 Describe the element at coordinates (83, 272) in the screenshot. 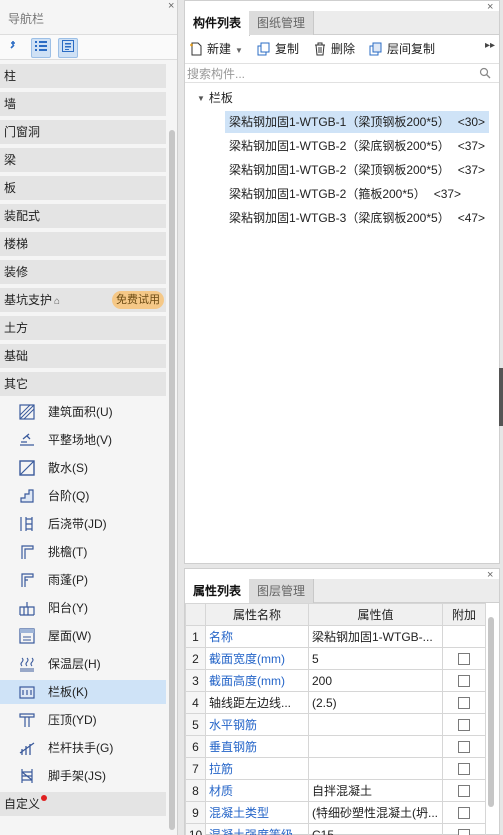

I see `nav-category-decoration: 装修` at that location.